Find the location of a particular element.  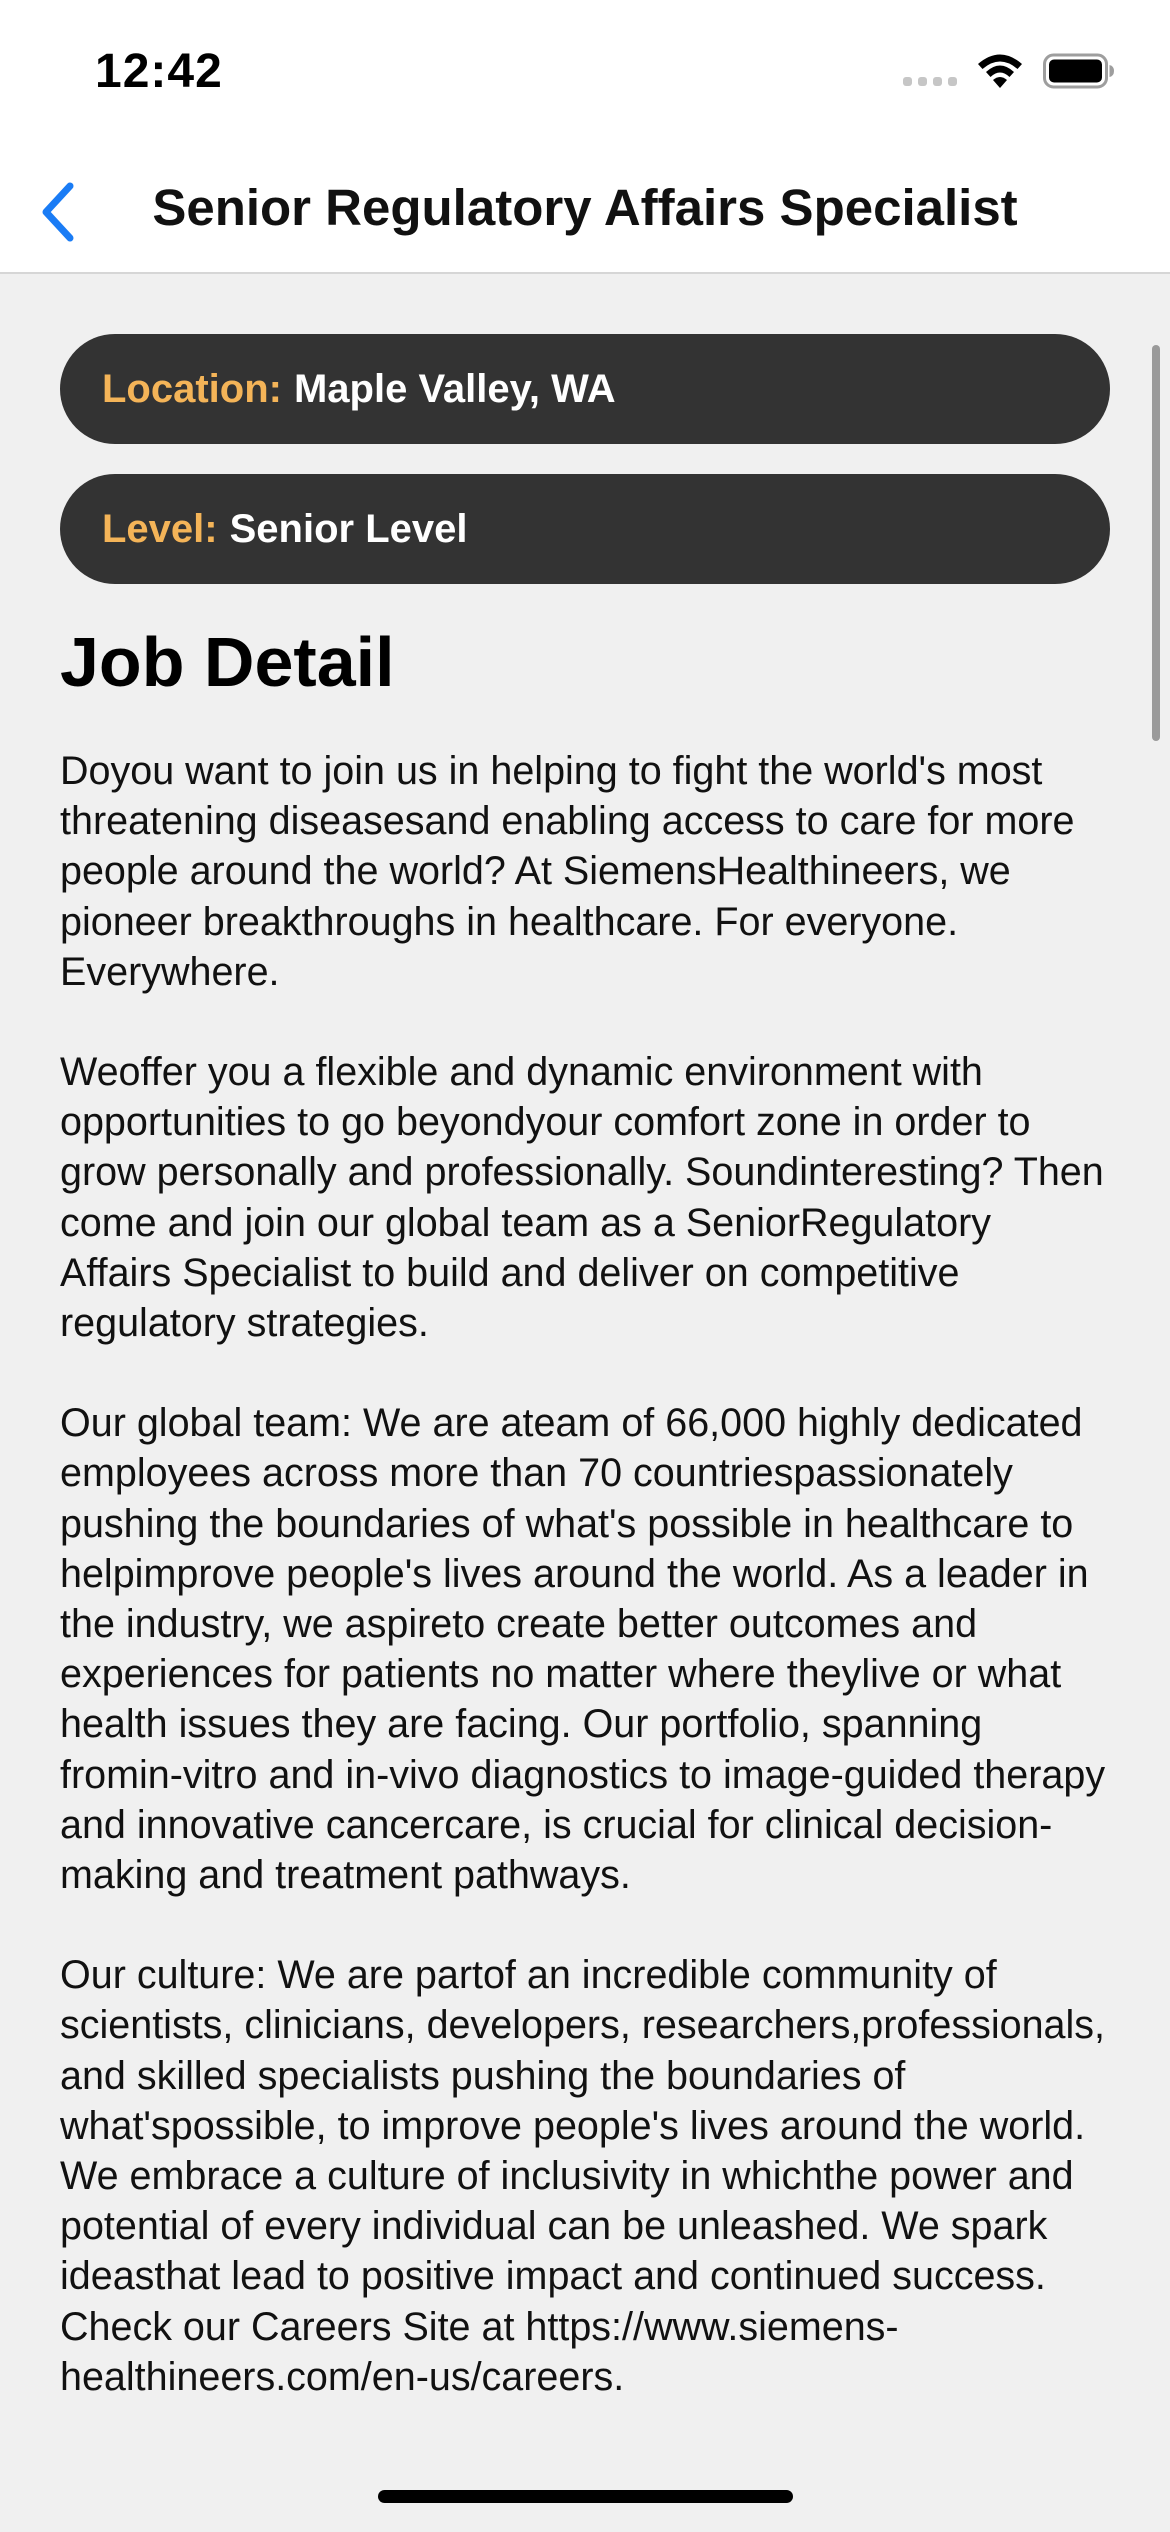

status-time: 12:42 is located at coordinates (159, 71).